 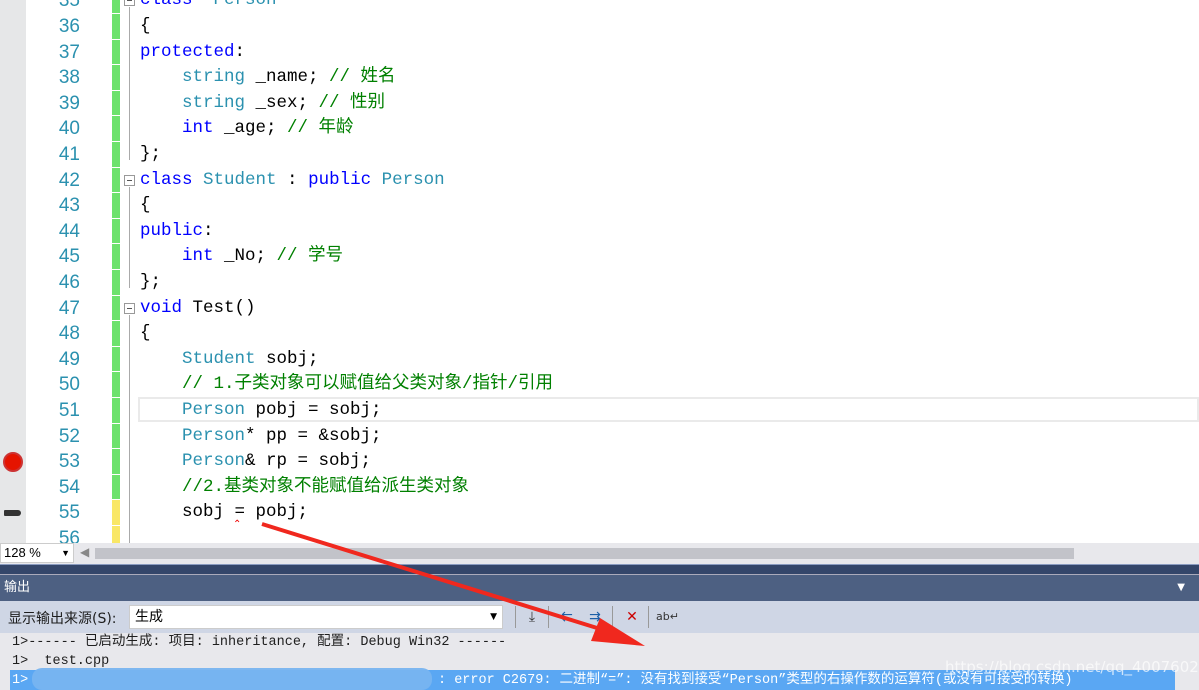 What do you see at coordinates (316, 617) in the screenshot?
I see `output-source-select: 生成 ▼` at bounding box center [316, 617].